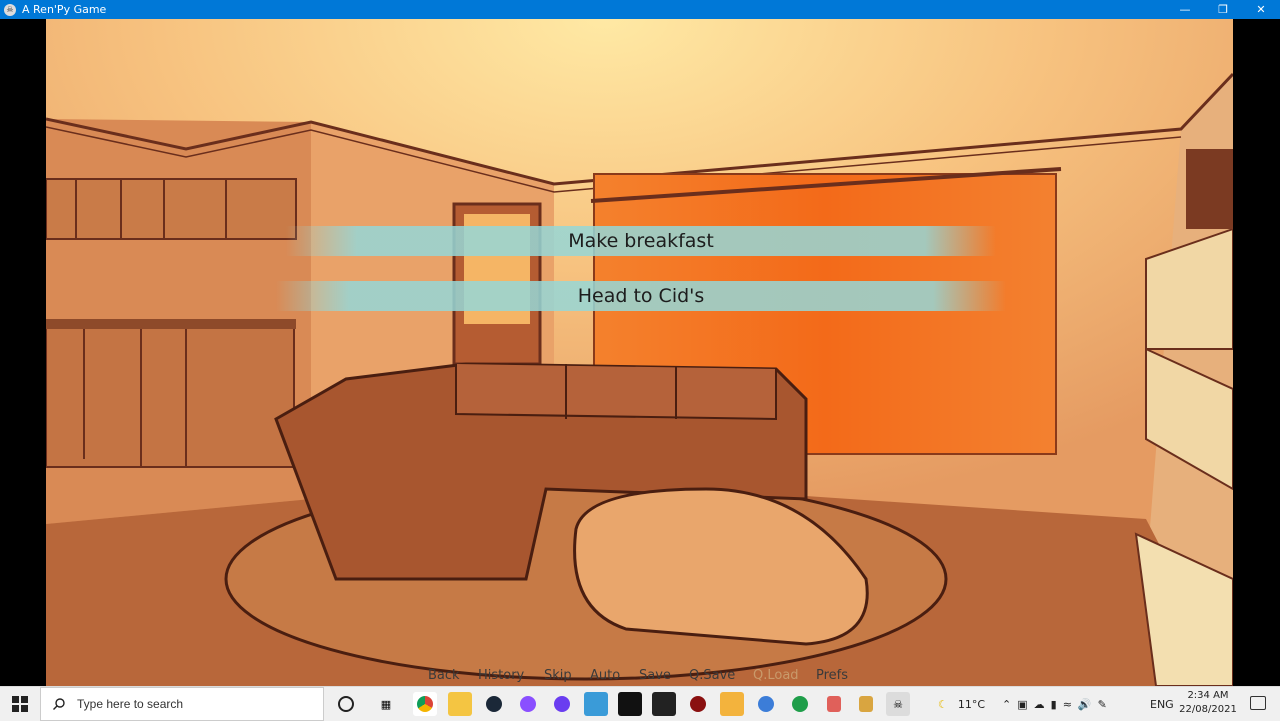 The image size is (1280, 721). What do you see at coordinates (898, 704) in the screenshot?
I see `renpy-taskbar-icon: ☠` at bounding box center [898, 704].